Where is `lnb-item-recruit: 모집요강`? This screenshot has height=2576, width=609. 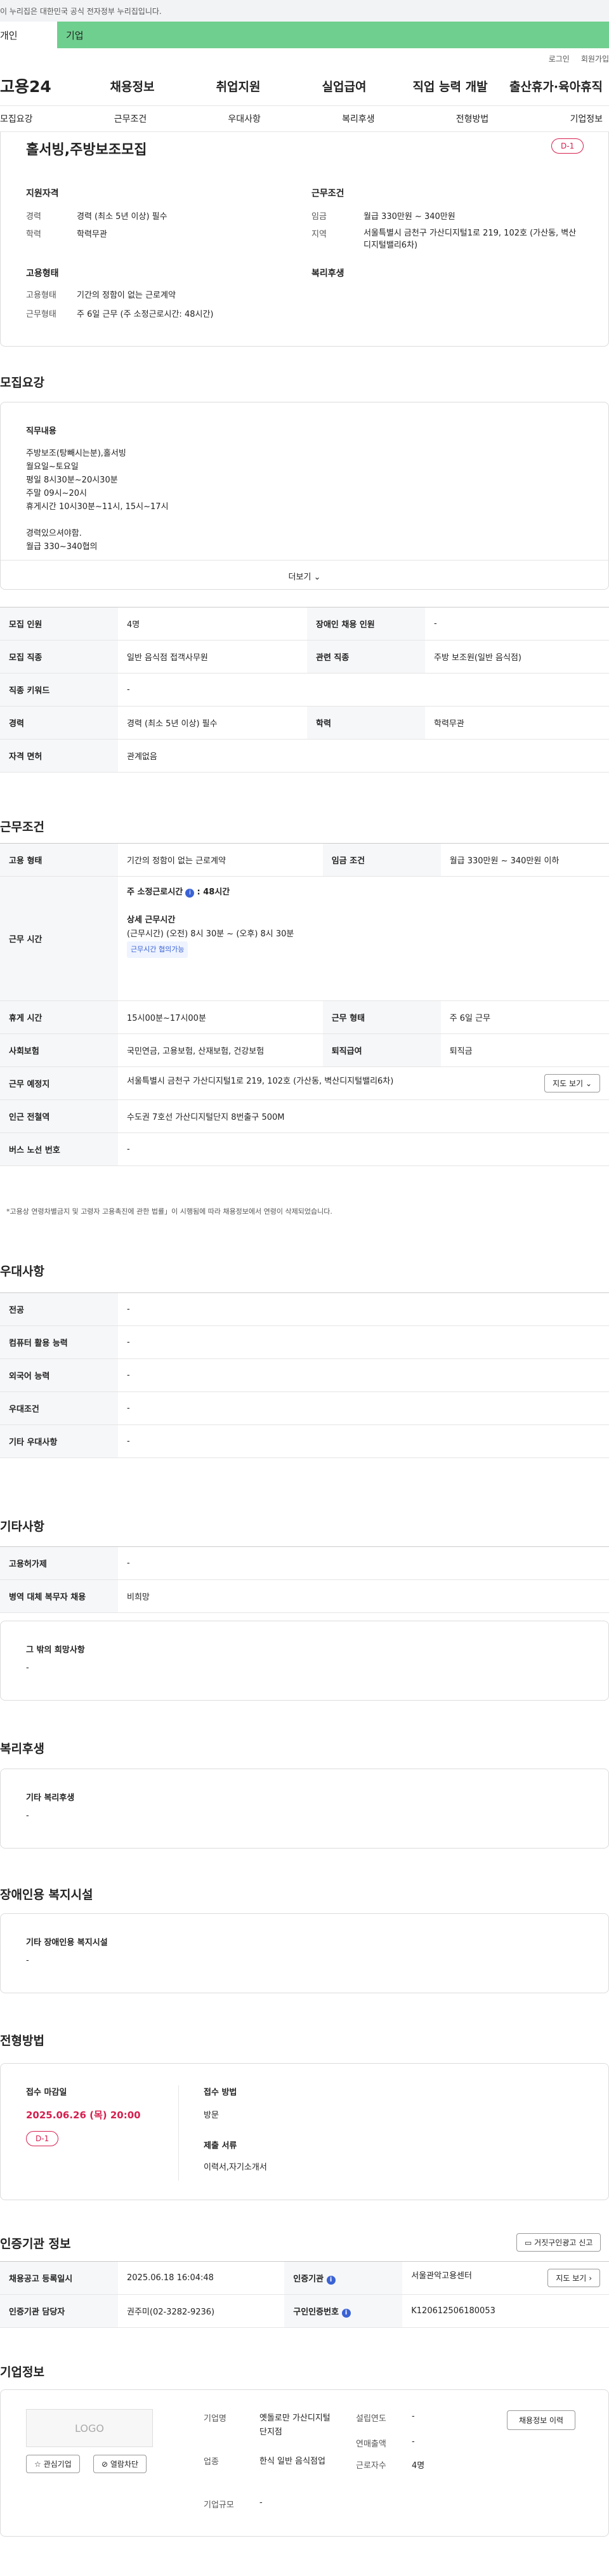
lnb-item-recruit: 모집요강 is located at coordinates (16, 118).